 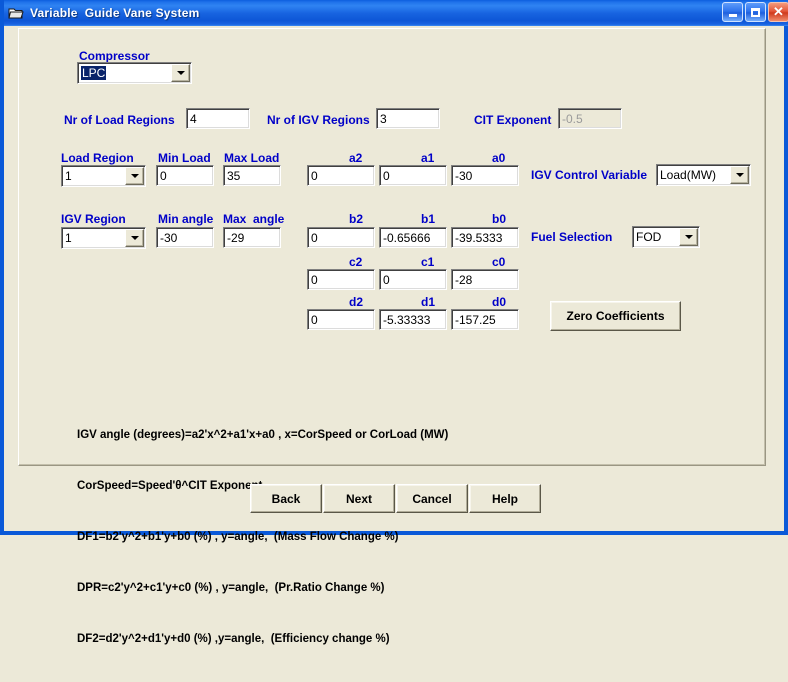 What do you see at coordinates (356, 158) in the screenshot?
I see `a2-label: a2` at bounding box center [356, 158].